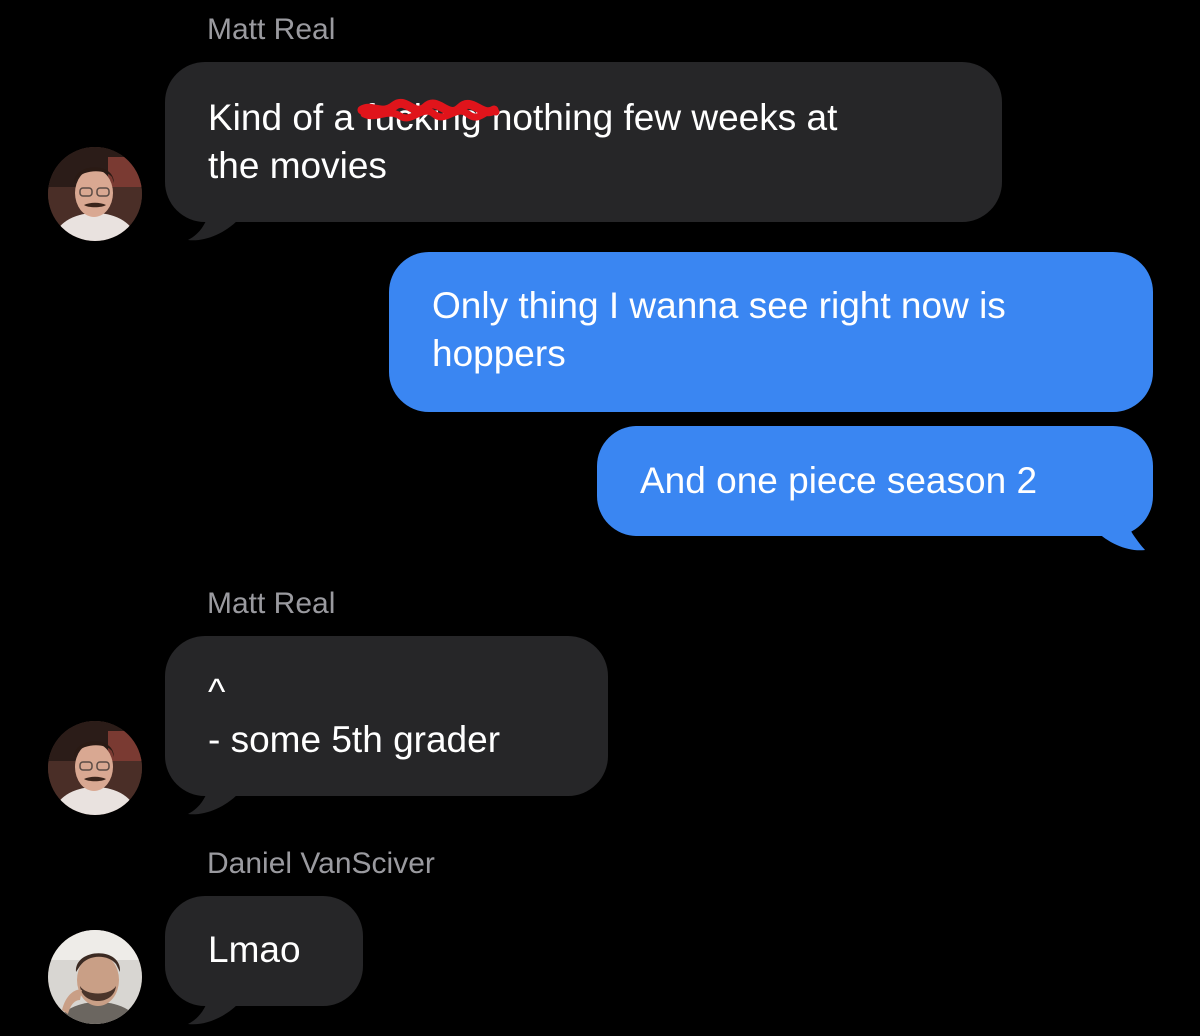  I want to click on message-text-line: ^, so click(217, 691).